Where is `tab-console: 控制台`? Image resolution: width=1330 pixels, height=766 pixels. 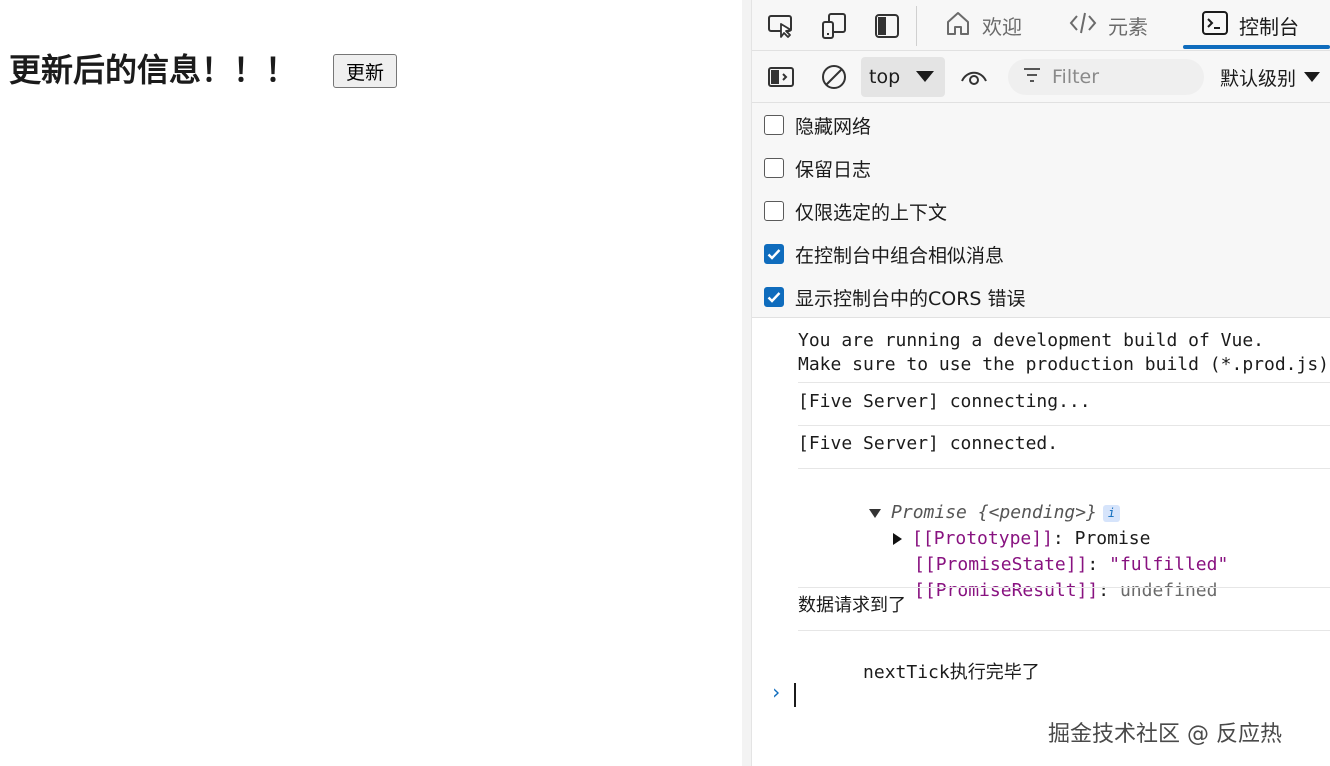 tab-console: 控制台 is located at coordinates (1250, 25).